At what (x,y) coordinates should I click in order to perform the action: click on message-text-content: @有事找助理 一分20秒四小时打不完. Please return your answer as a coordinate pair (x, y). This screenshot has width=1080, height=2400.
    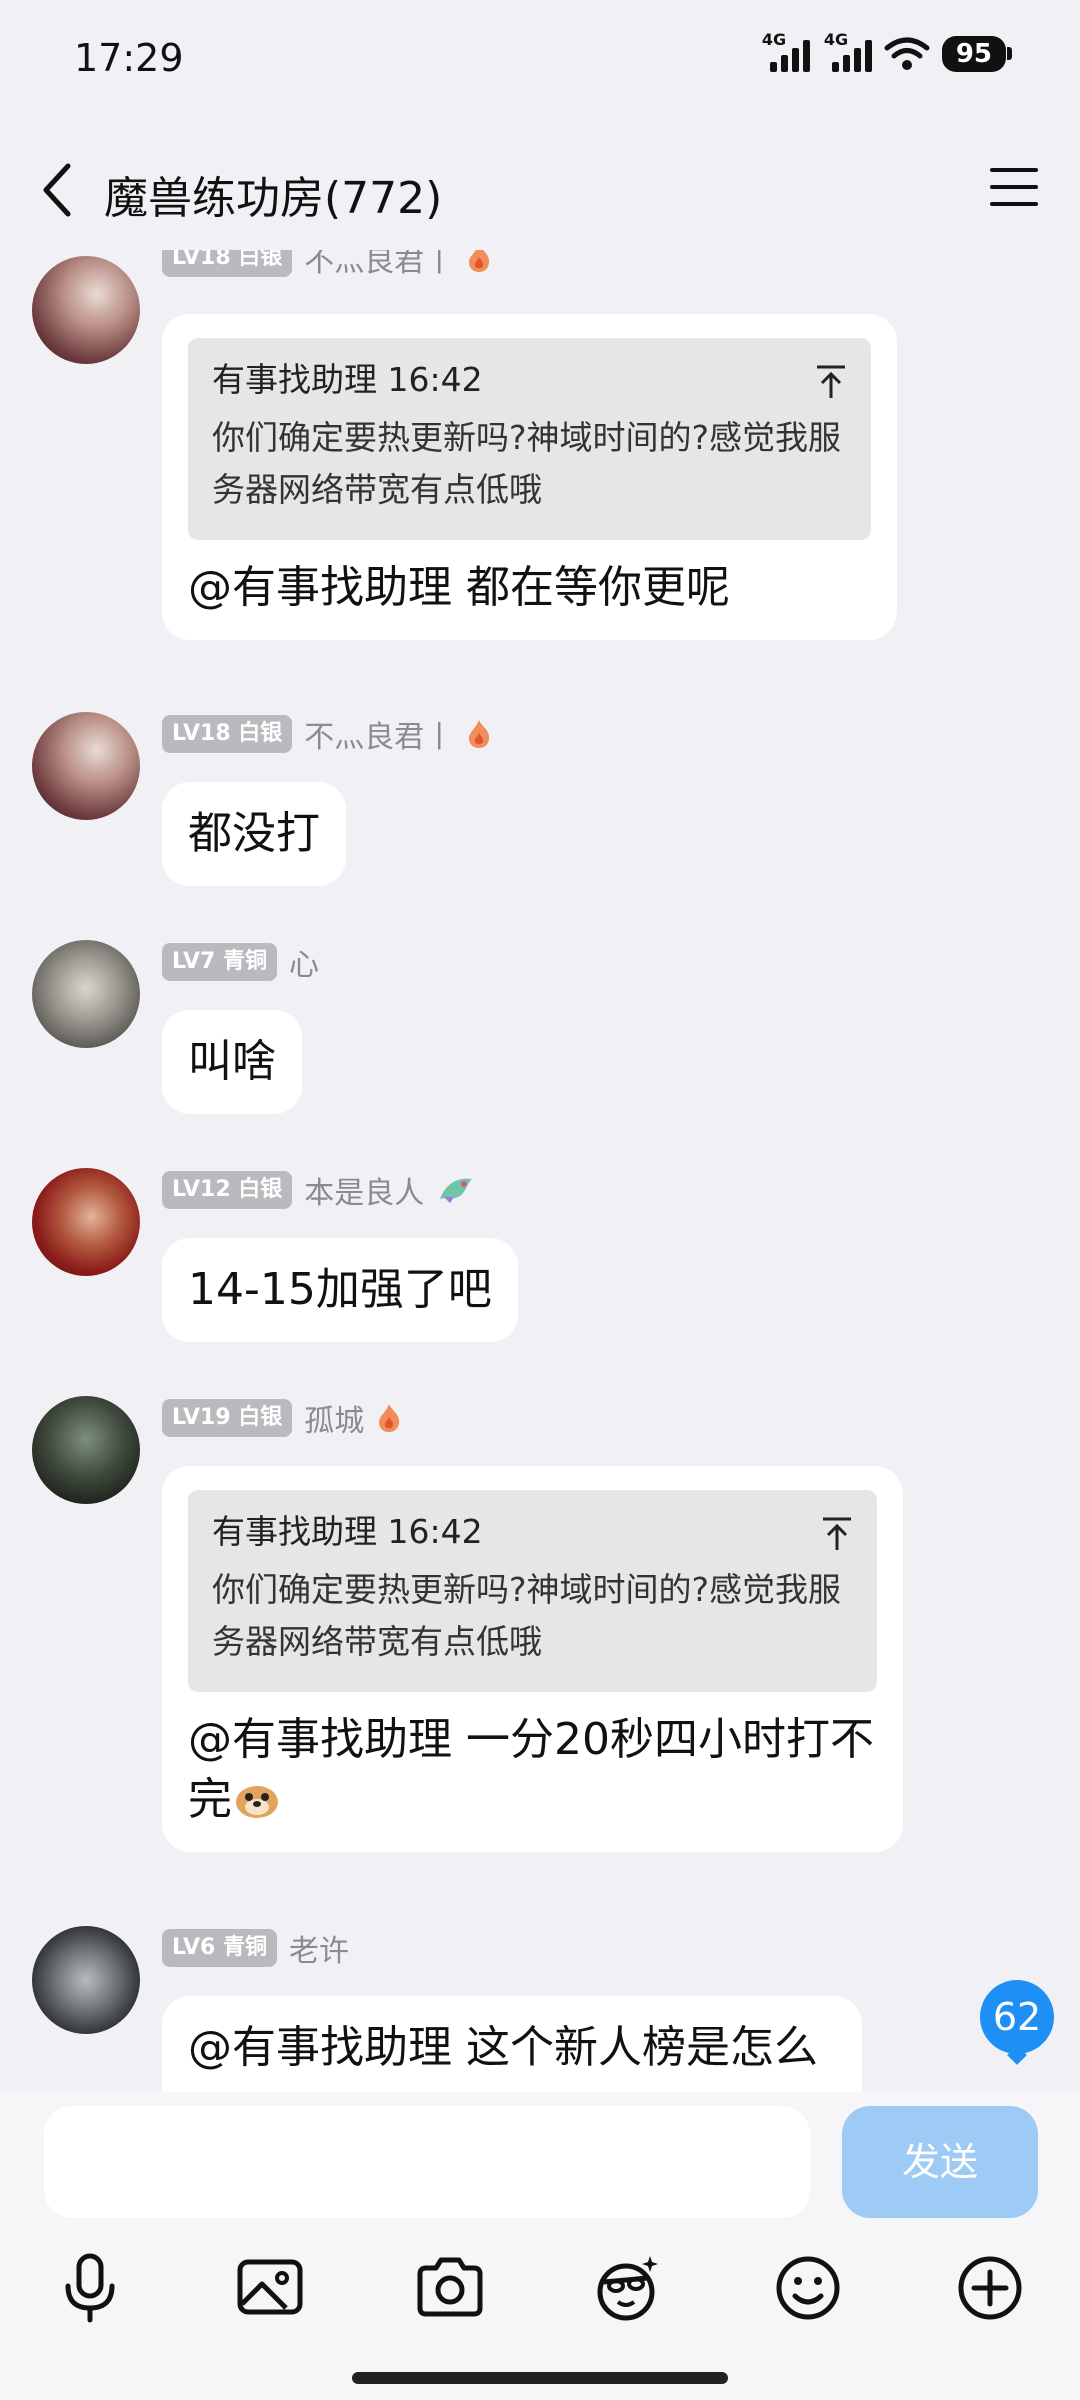
    Looking at the image, I should click on (531, 1769).